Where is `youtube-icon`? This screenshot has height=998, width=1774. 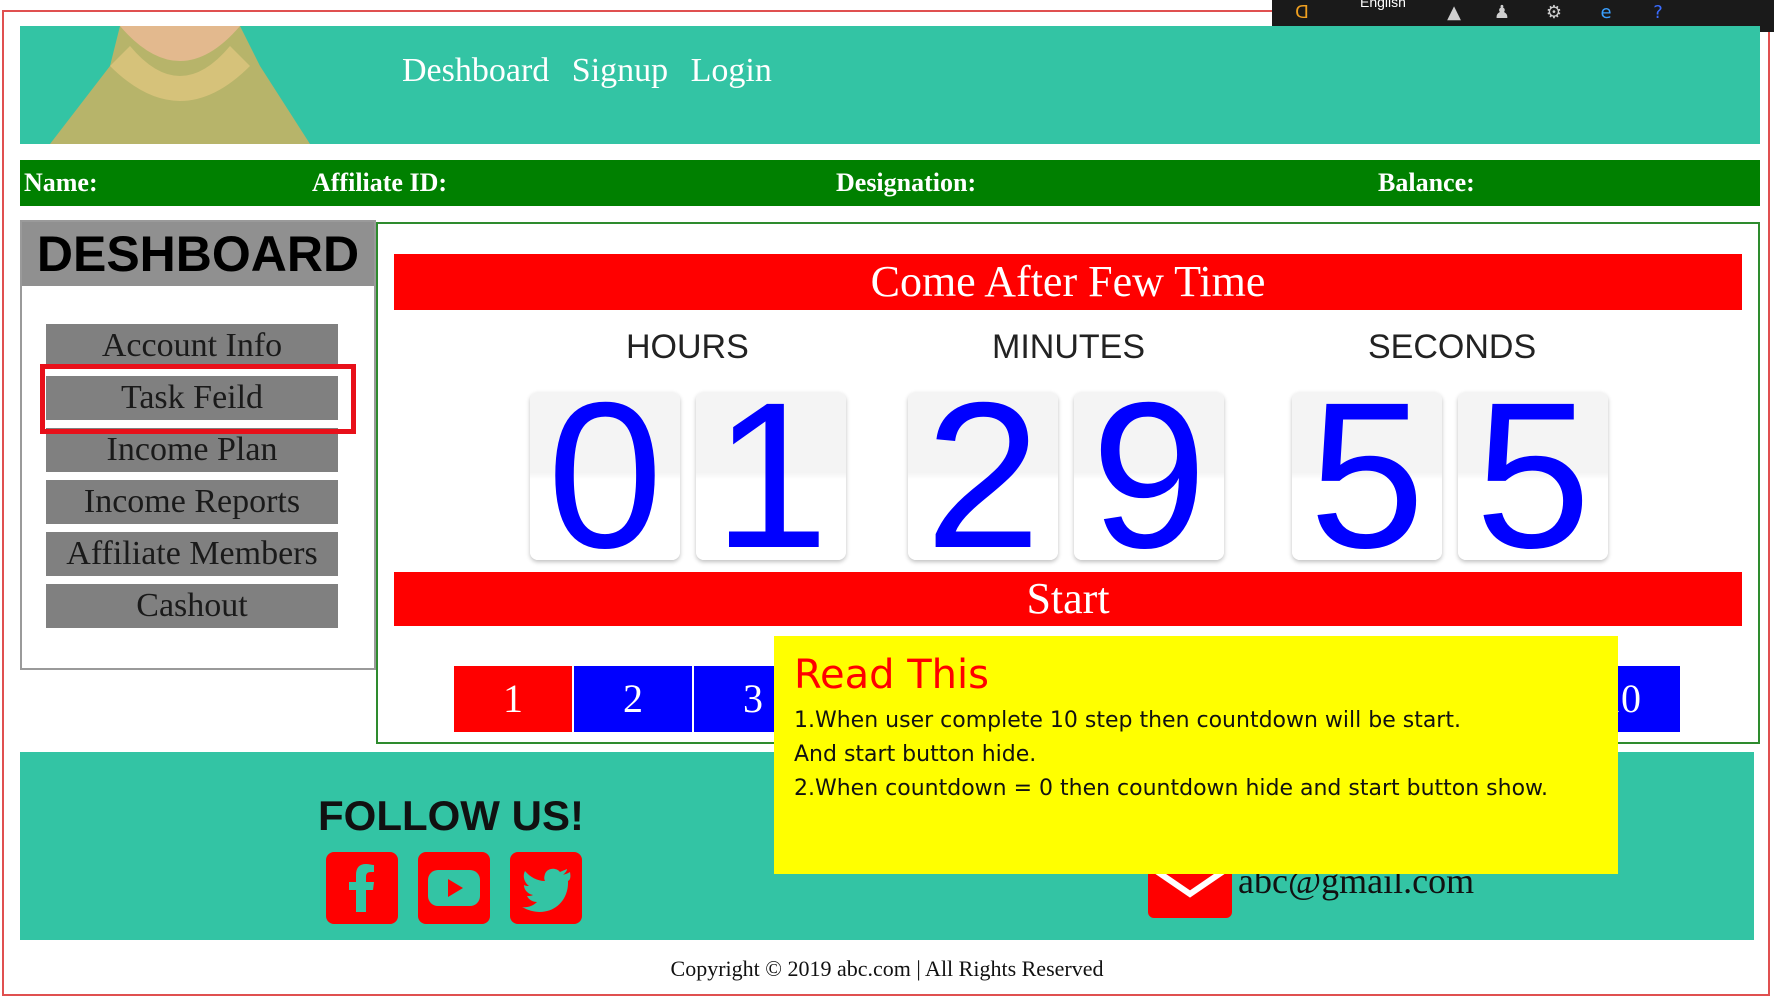 youtube-icon is located at coordinates (454, 888).